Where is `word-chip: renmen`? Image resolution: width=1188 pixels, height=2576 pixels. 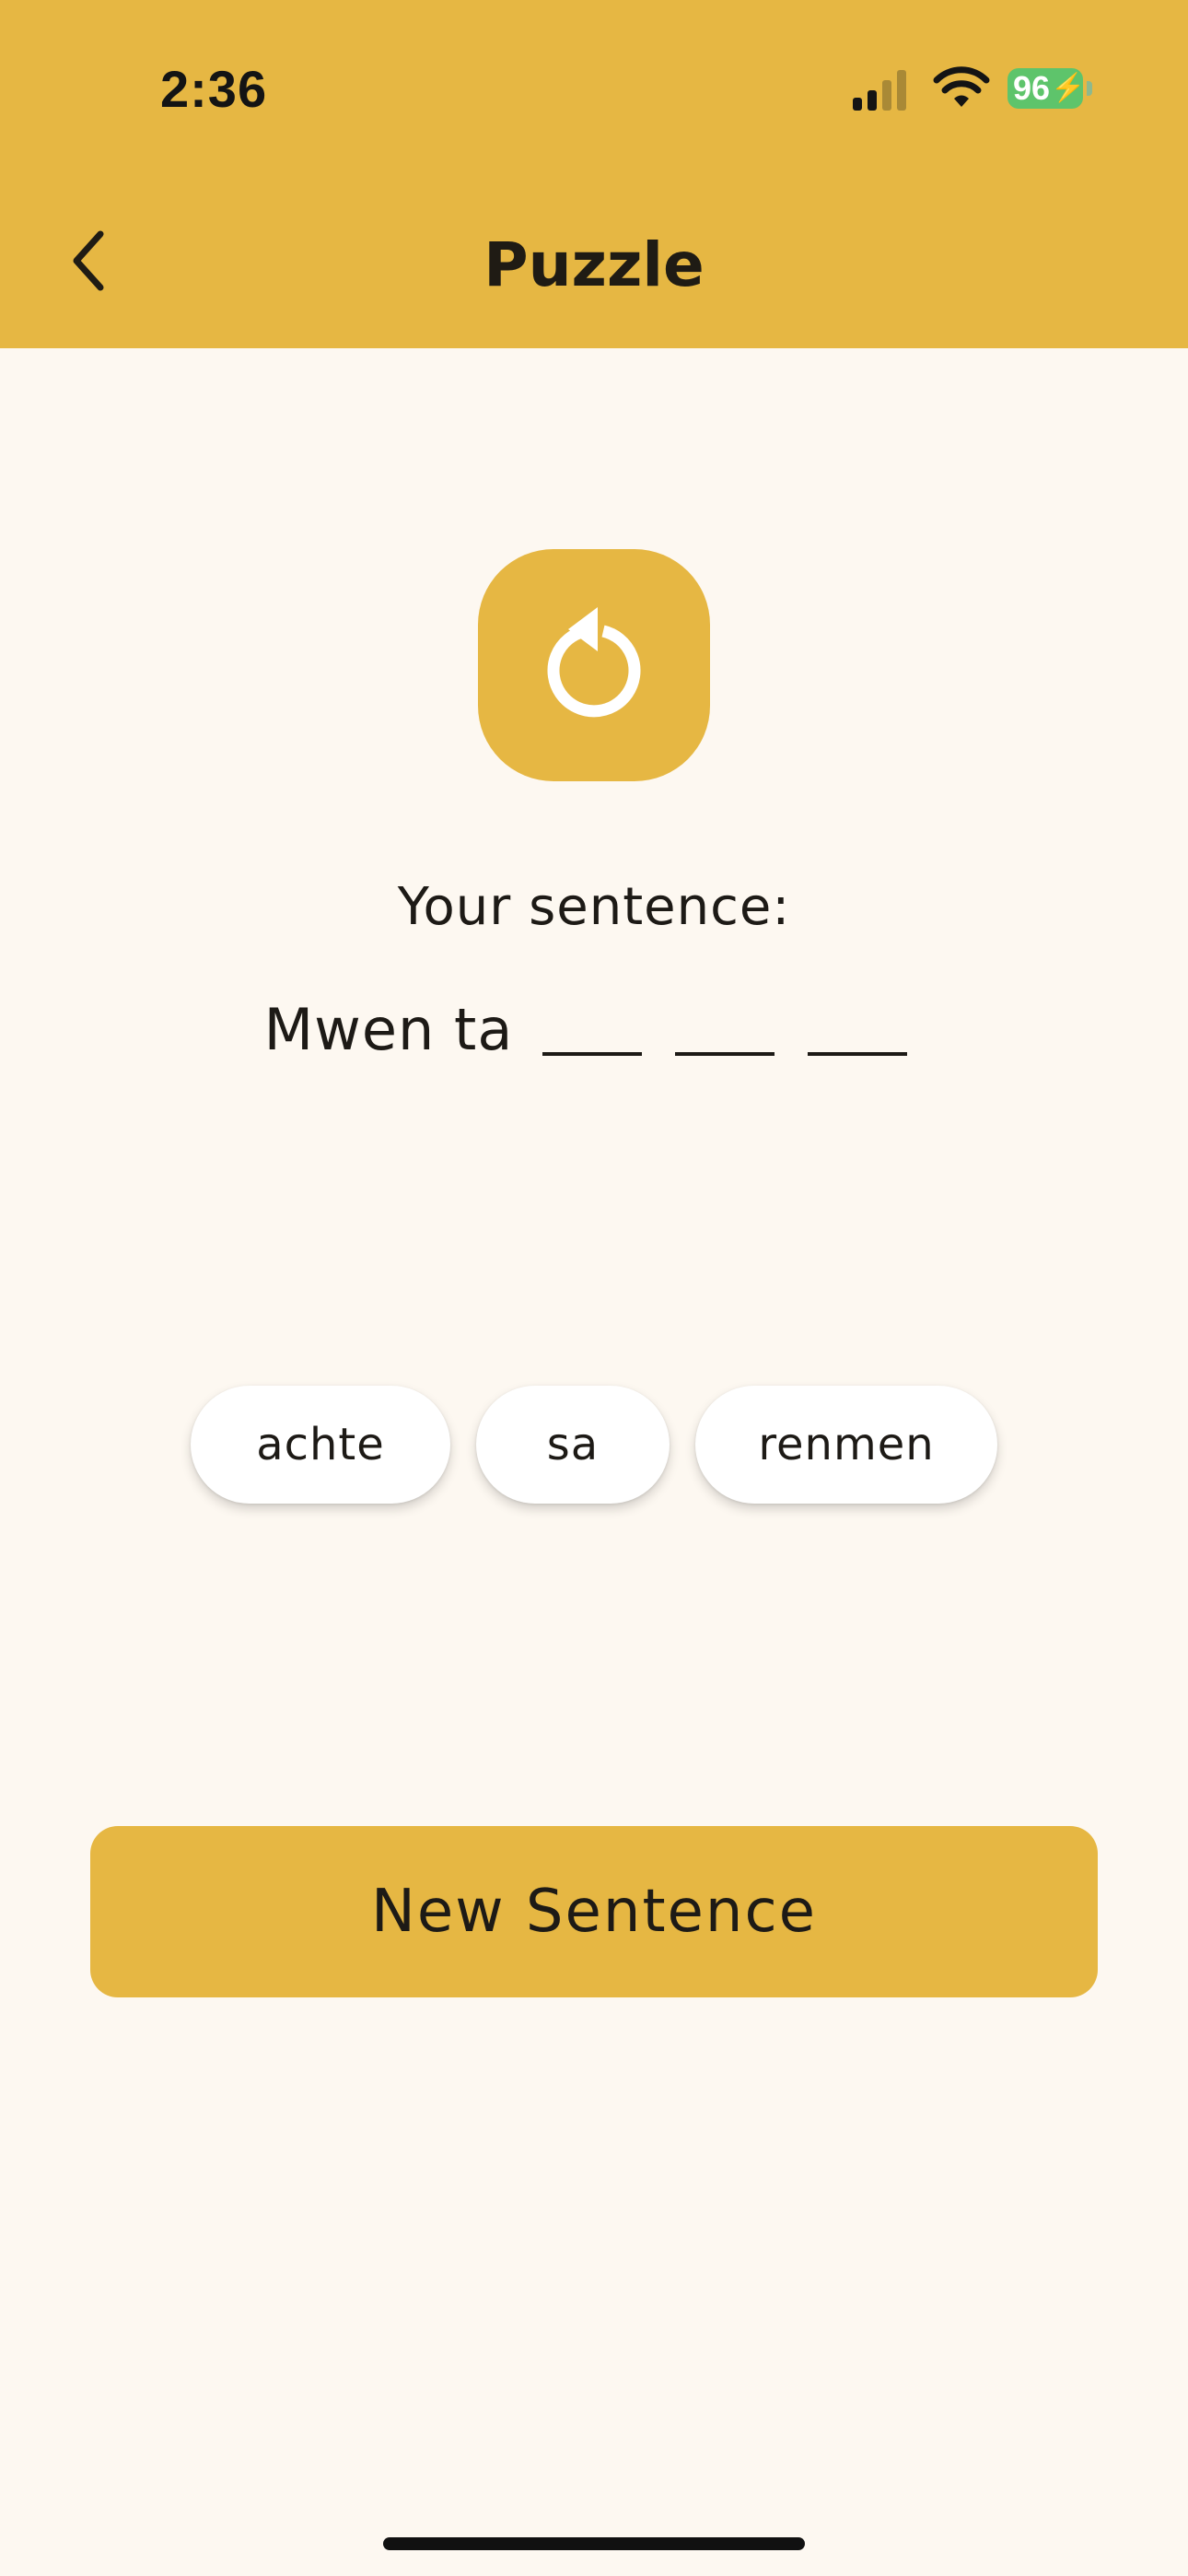 word-chip: renmen is located at coordinates (846, 1445).